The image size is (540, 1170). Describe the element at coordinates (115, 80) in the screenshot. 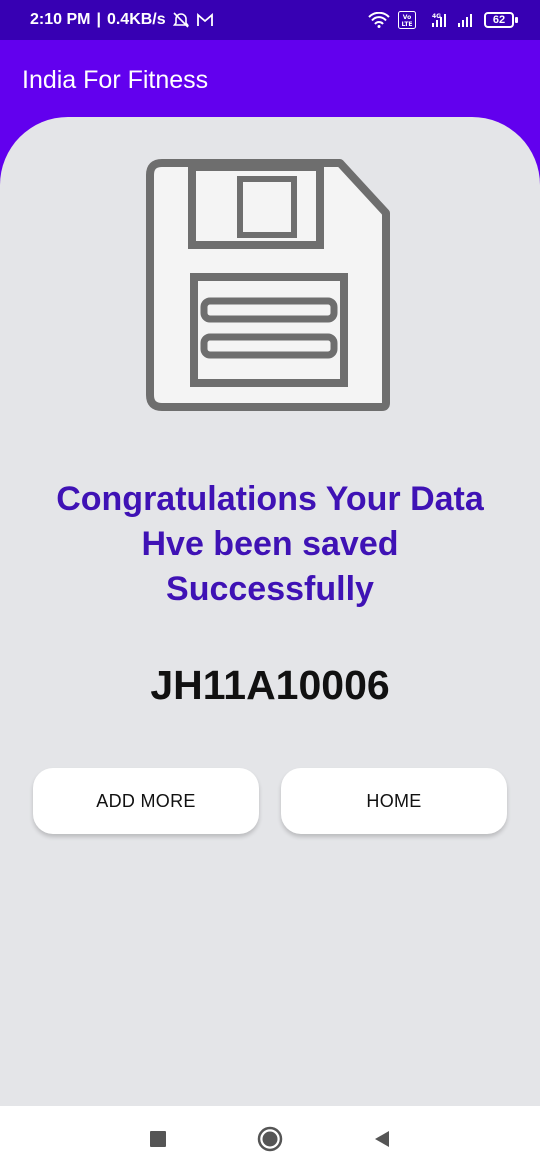

I see `app-title: India For Fitness` at that location.